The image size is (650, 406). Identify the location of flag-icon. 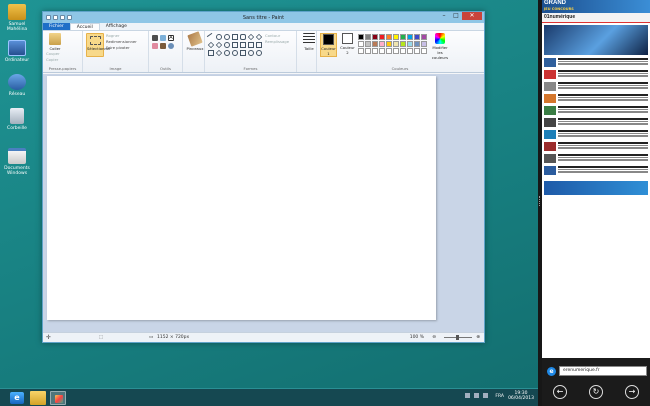
(467, 395).